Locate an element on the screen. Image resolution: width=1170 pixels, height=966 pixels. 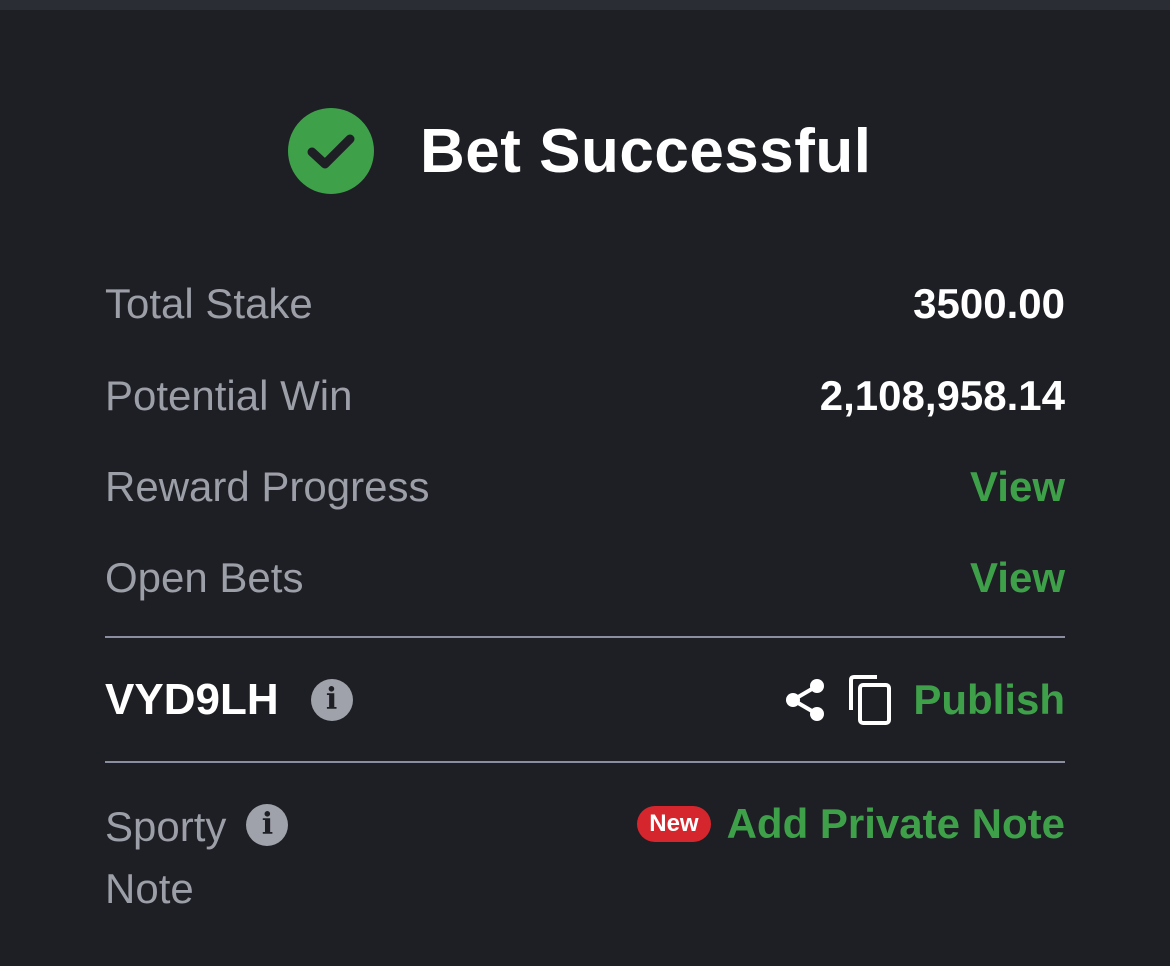
new-badge: New is located at coordinates (674, 824).